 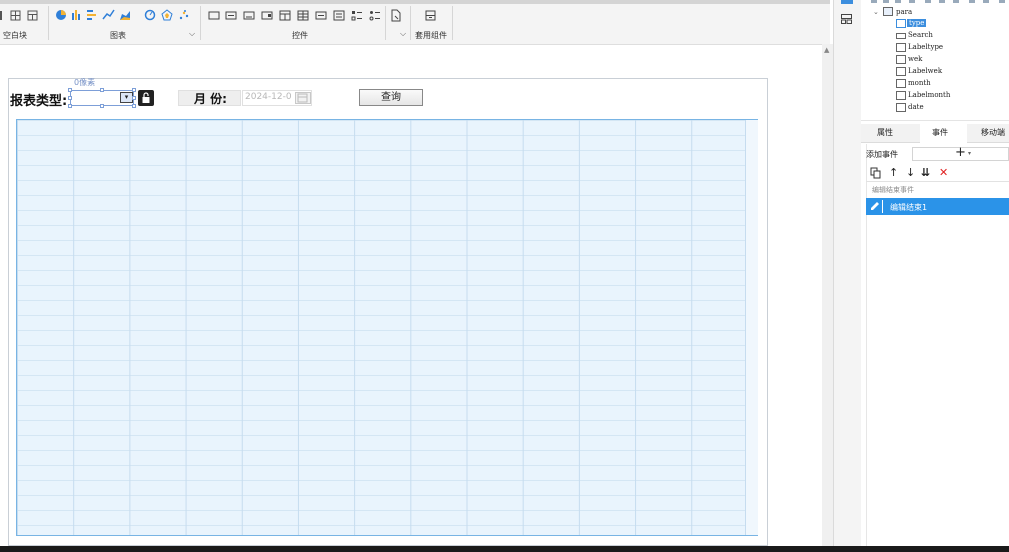 I want to click on label-widget-icon, so click(x=214, y=15).